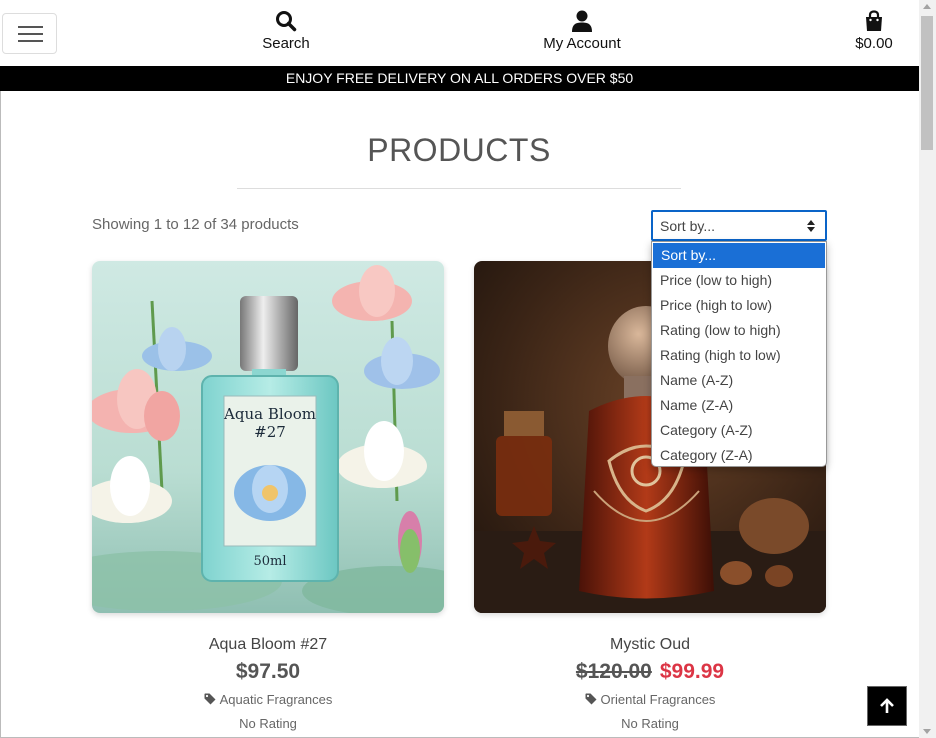  I want to click on product-category-link: Aquatic Fragrances, so click(268, 699).